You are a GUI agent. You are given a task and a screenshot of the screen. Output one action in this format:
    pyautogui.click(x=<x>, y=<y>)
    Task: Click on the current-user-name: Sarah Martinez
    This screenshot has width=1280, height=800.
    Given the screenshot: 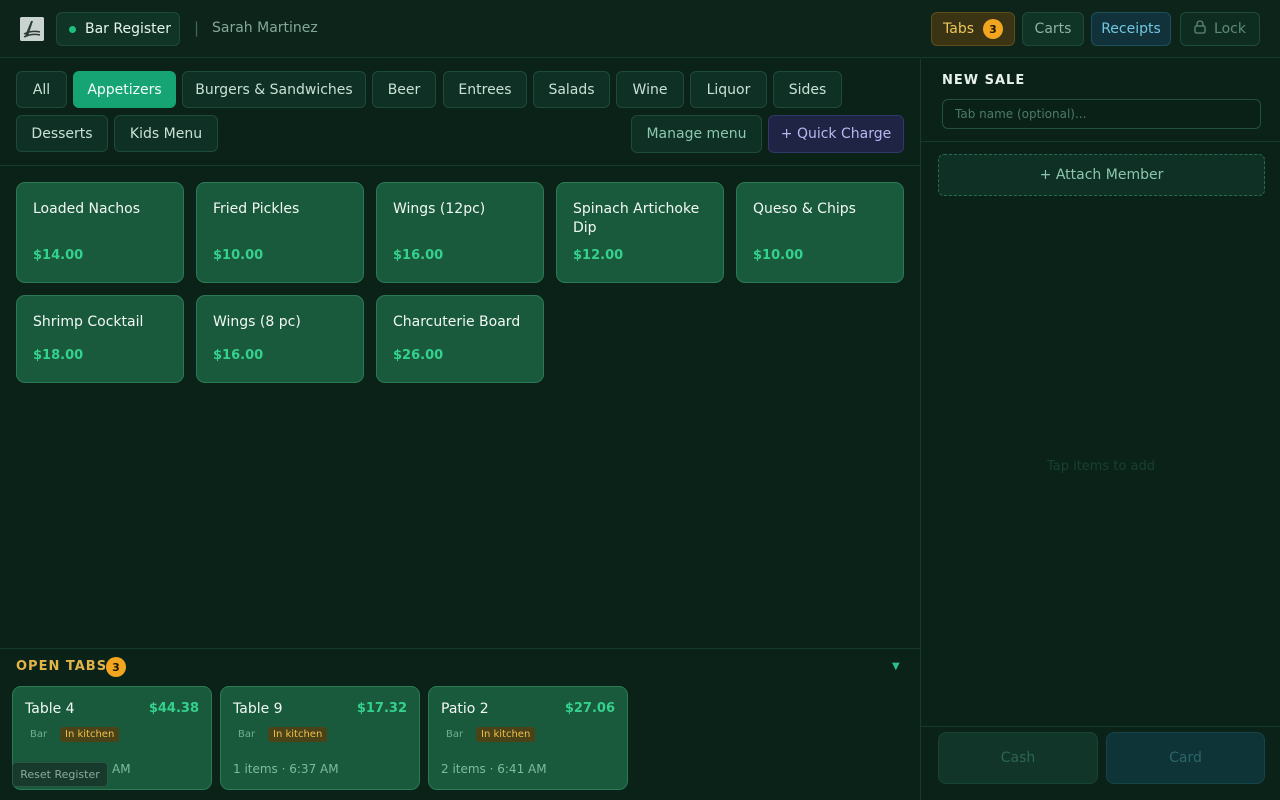 What is the action you would take?
    pyautogui.click(x=265, y=28)
    